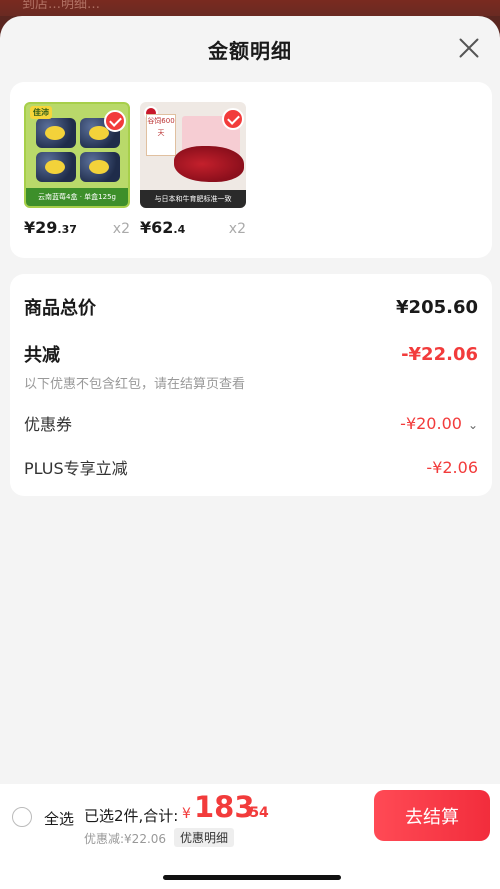 The image size is (500, 889). I want to click on coupon-row: 优惠券 -¥20.00 ⌄, so click(251, 423).